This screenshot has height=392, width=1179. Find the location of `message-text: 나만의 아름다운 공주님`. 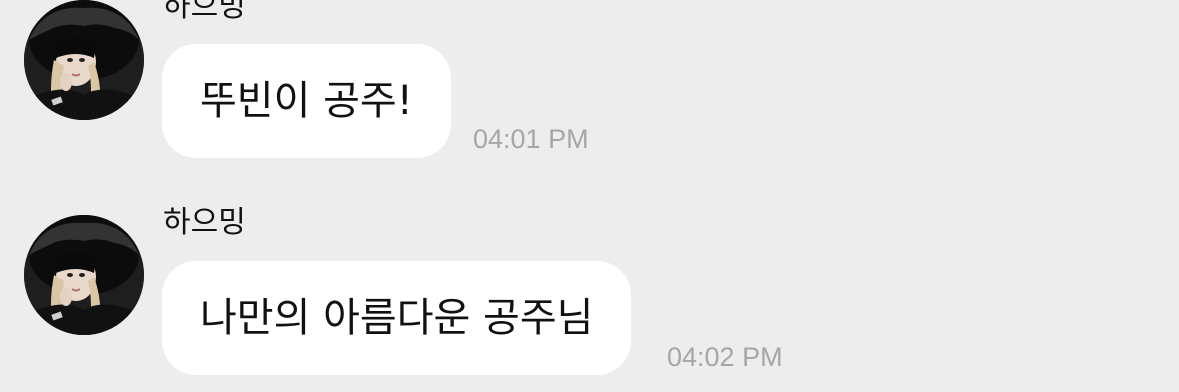

message-text: 나만의 아름다운 공주님 is located at coordinates (397, 318).